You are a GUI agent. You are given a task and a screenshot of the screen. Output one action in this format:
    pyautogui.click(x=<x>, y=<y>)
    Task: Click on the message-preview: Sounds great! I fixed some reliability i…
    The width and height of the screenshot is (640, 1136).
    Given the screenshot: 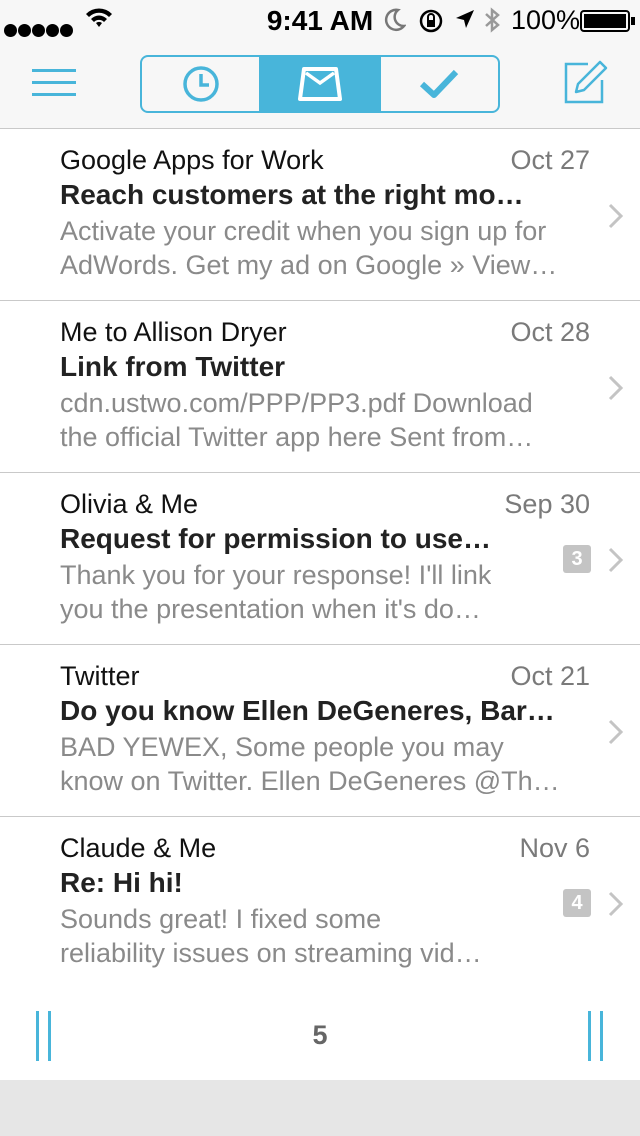 What is the action you would take?
    pyautogui.click(x=271, y=936)
    